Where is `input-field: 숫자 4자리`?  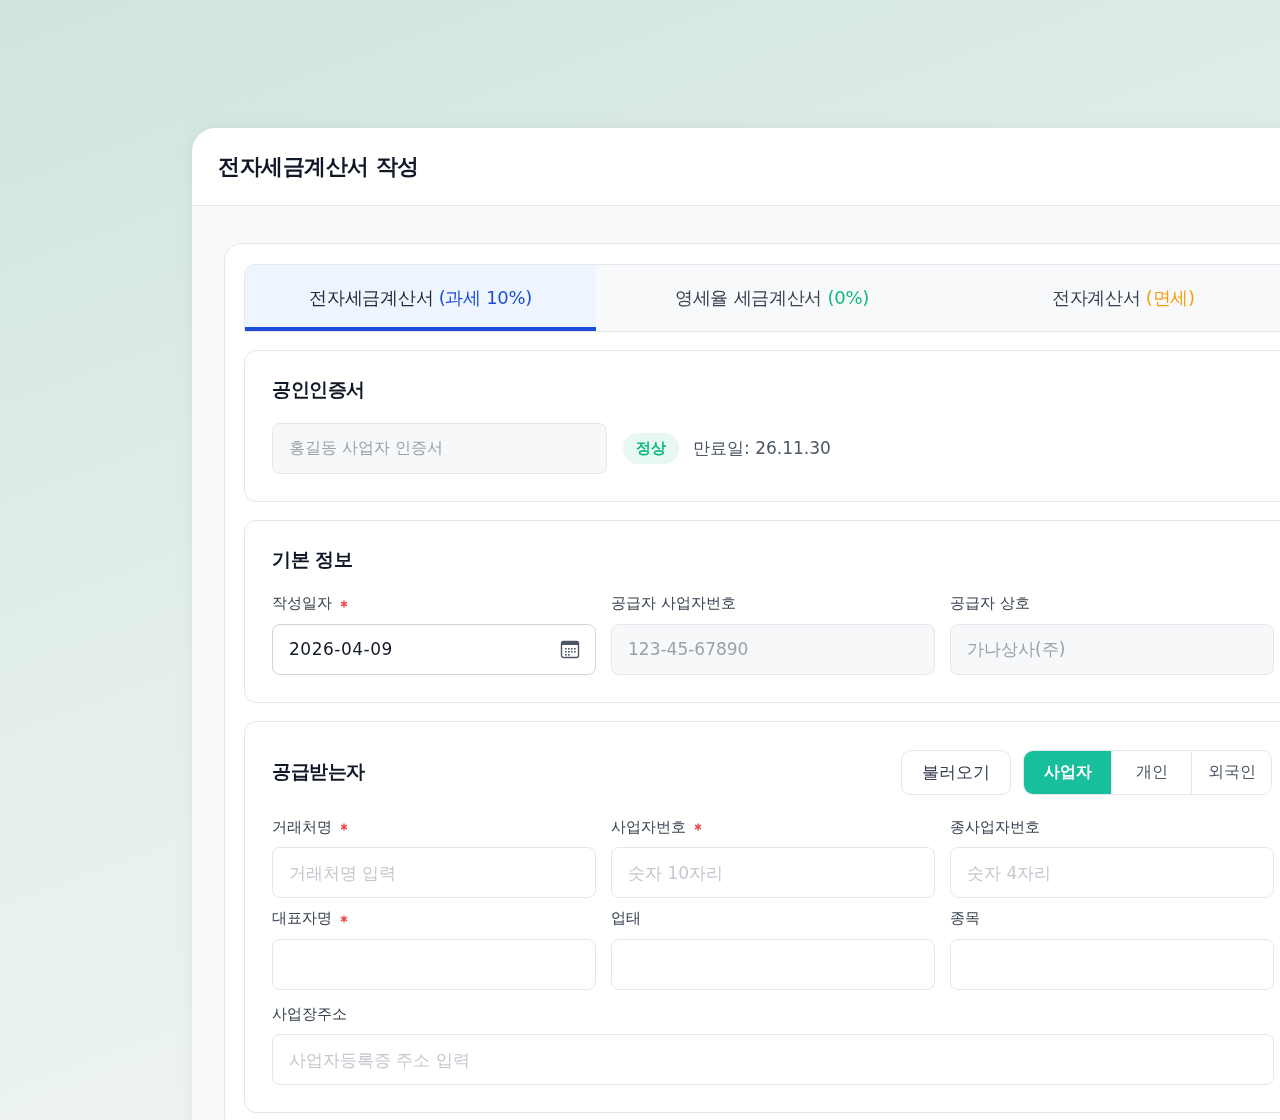
input-field: 숫자 4자리 is located at coordinates (1112, 872).